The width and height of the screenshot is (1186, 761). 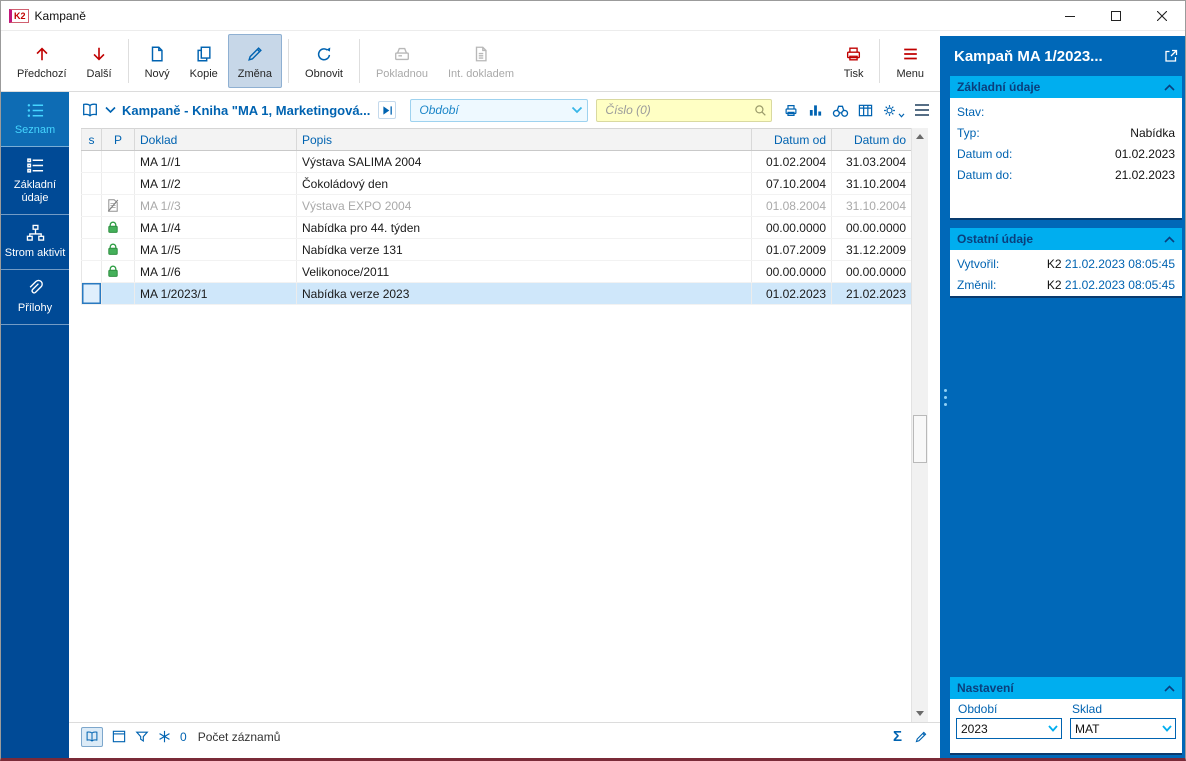 I want to click on cell-popis: Výstava EXPO 2004, so click(x=524, y=205).